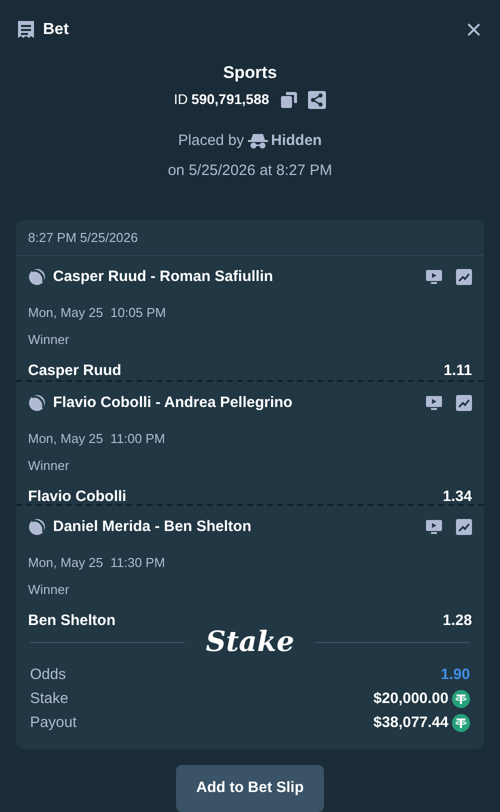 The height and width of the screenshot is (812, 500). Describe the element at coordinates (75, 370) in the screenshot. I see `selection-name: Casper Ruud` at that location.